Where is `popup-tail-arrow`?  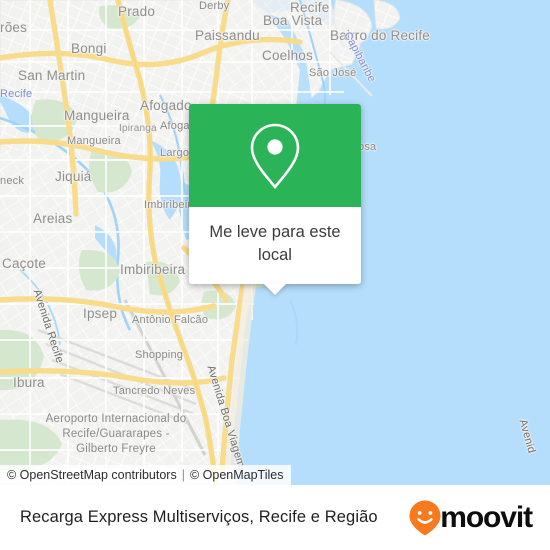 popup-tail-arrow is located at coordinates (275, 289).